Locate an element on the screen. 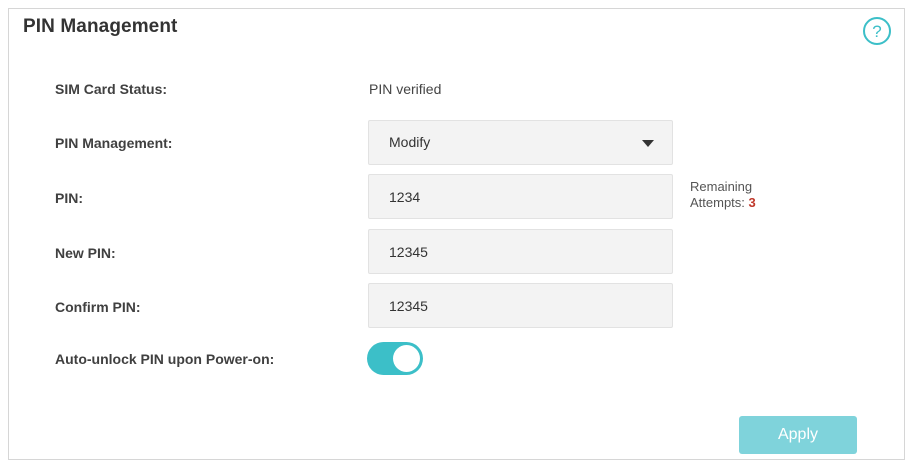  pin-field is located at coordinates (520, 196).